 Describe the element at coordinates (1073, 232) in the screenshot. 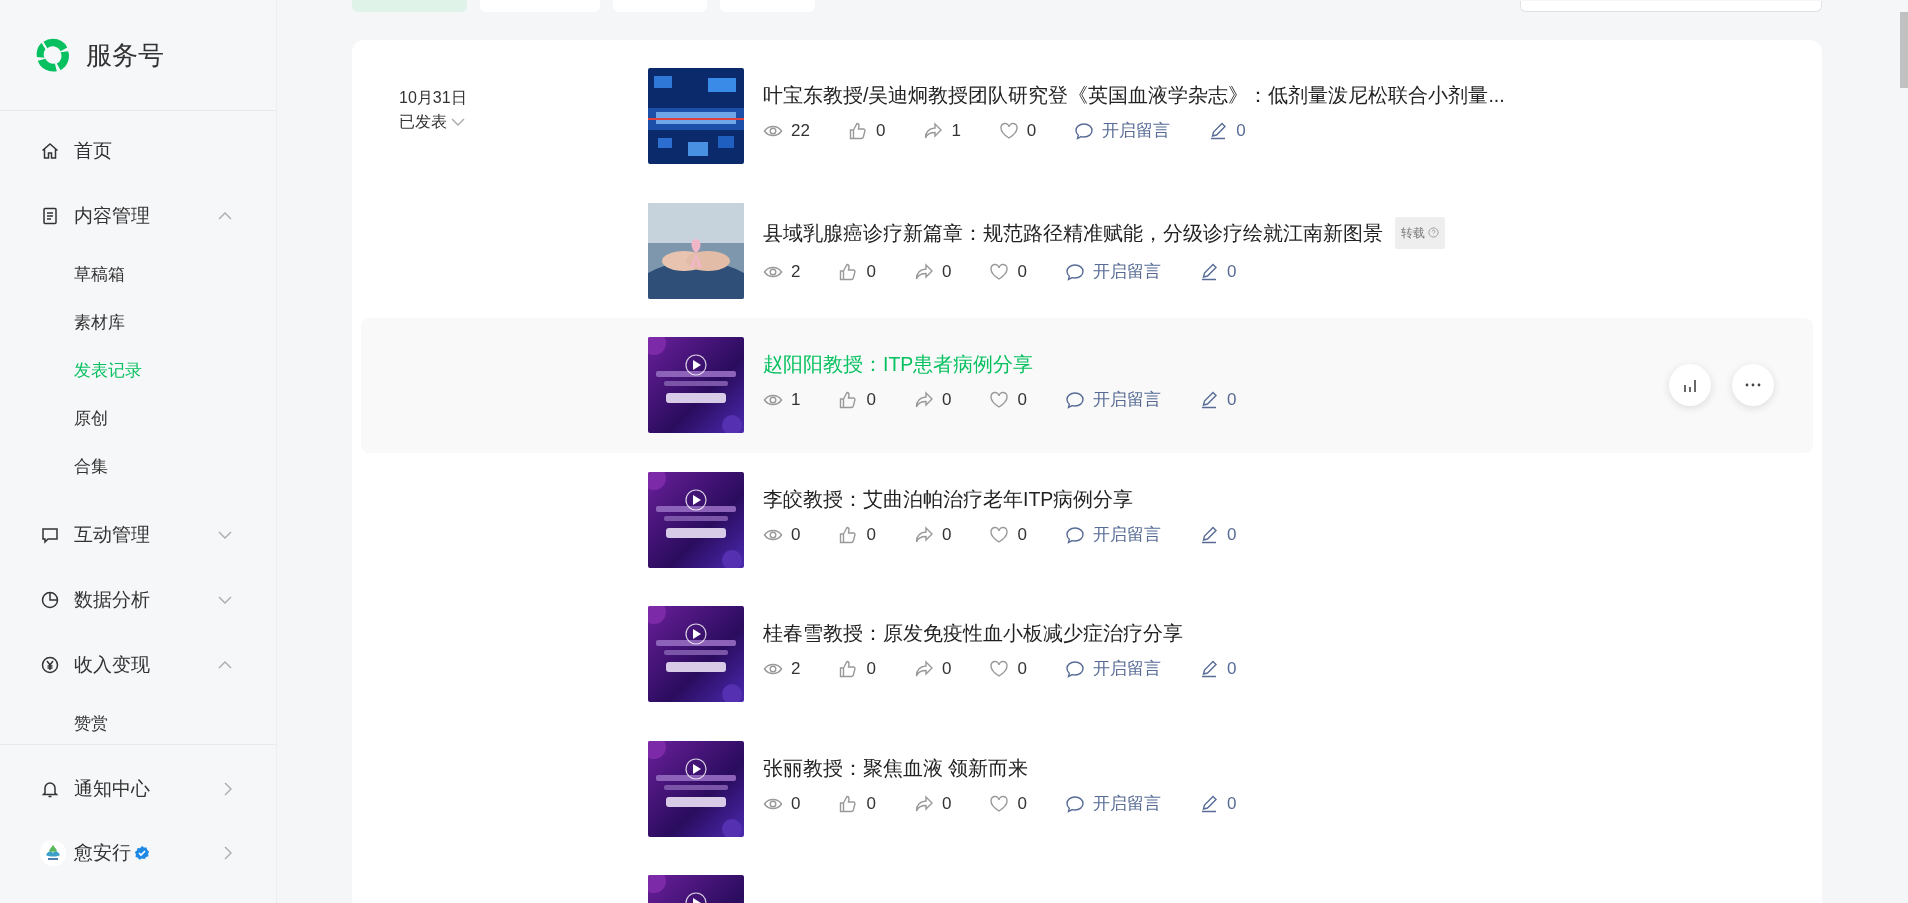

I see `post-title: 县域乳腺癌诊疗新篇章：规范路径精准赋能，分级诊疗绘就江南新图景` at that location.